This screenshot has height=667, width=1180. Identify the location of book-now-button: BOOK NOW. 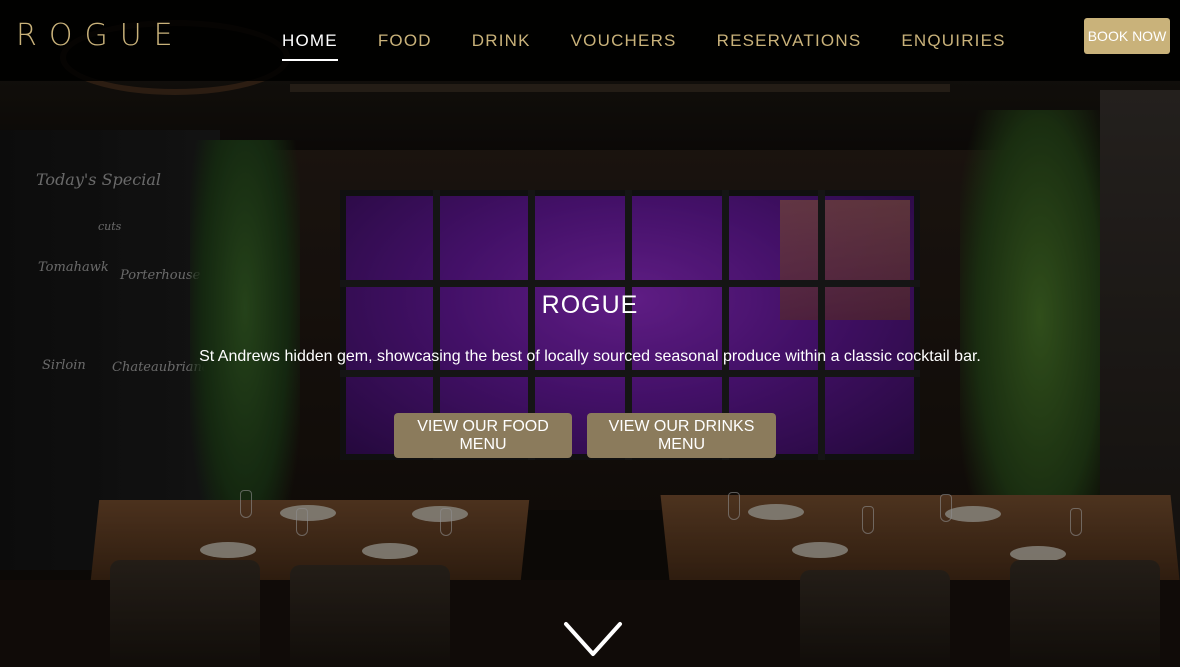
(1127, 36).